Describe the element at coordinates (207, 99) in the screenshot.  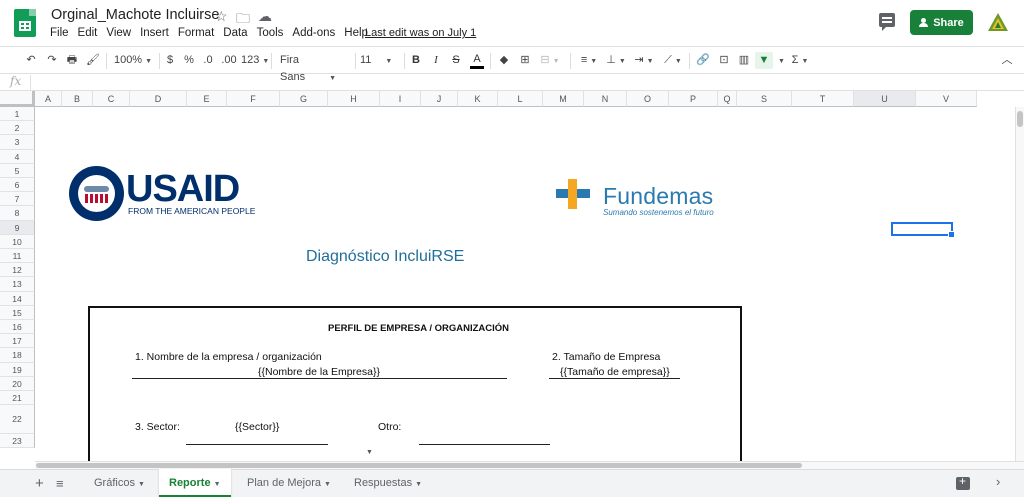
I see `column-header: E` at that location.